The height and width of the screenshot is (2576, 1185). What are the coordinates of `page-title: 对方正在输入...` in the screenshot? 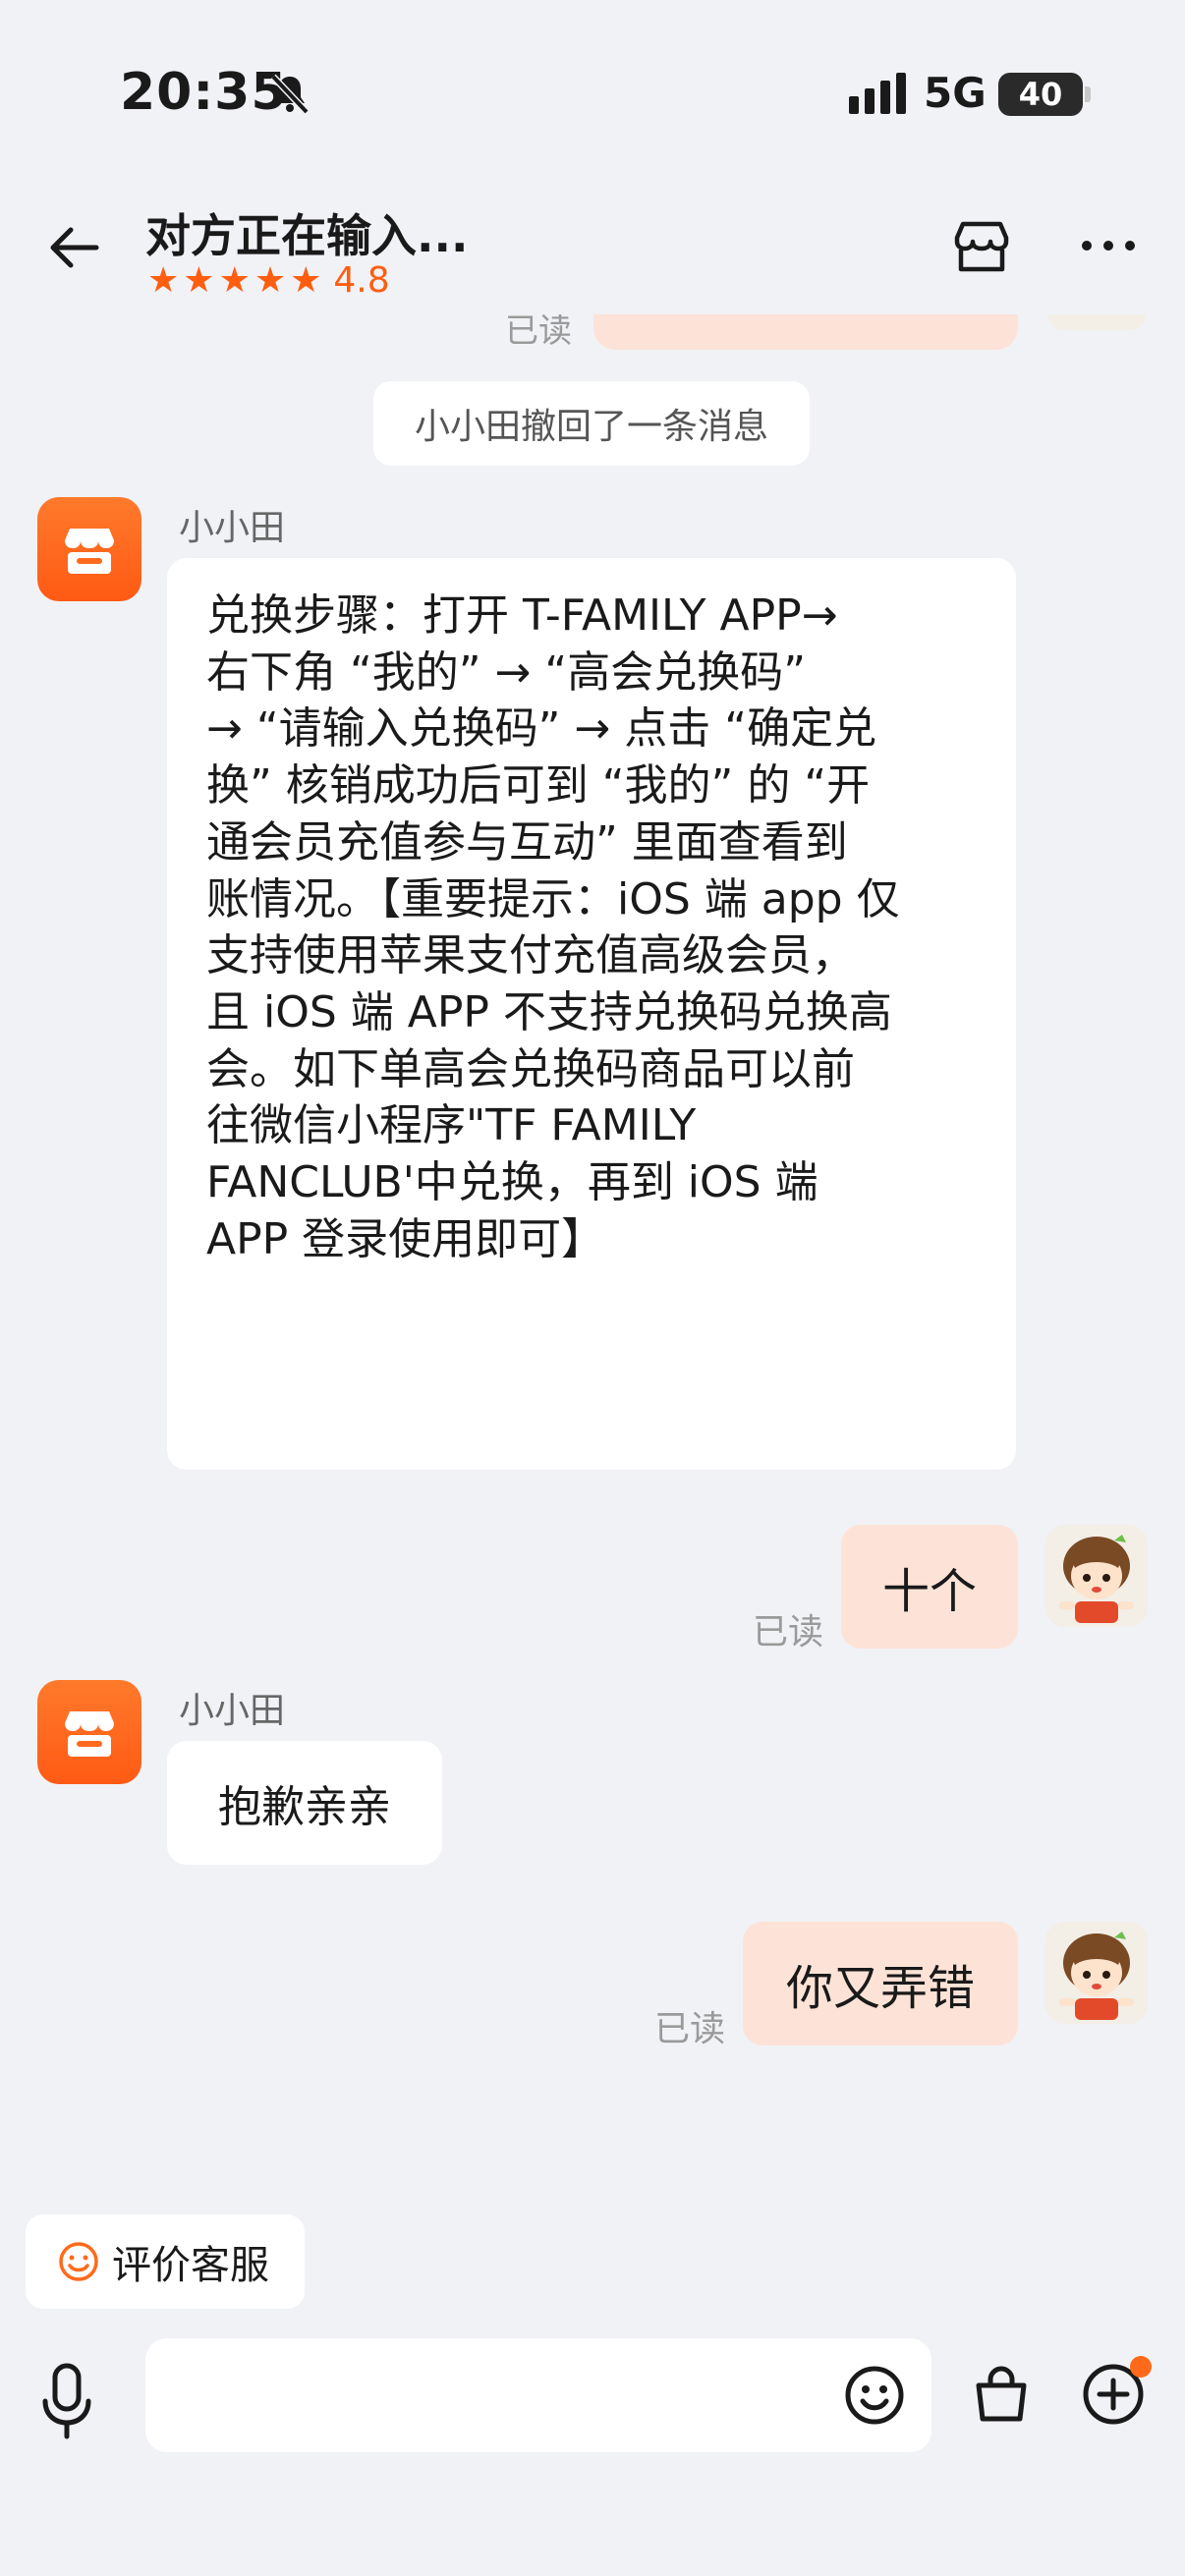 It's located at (307, 235).